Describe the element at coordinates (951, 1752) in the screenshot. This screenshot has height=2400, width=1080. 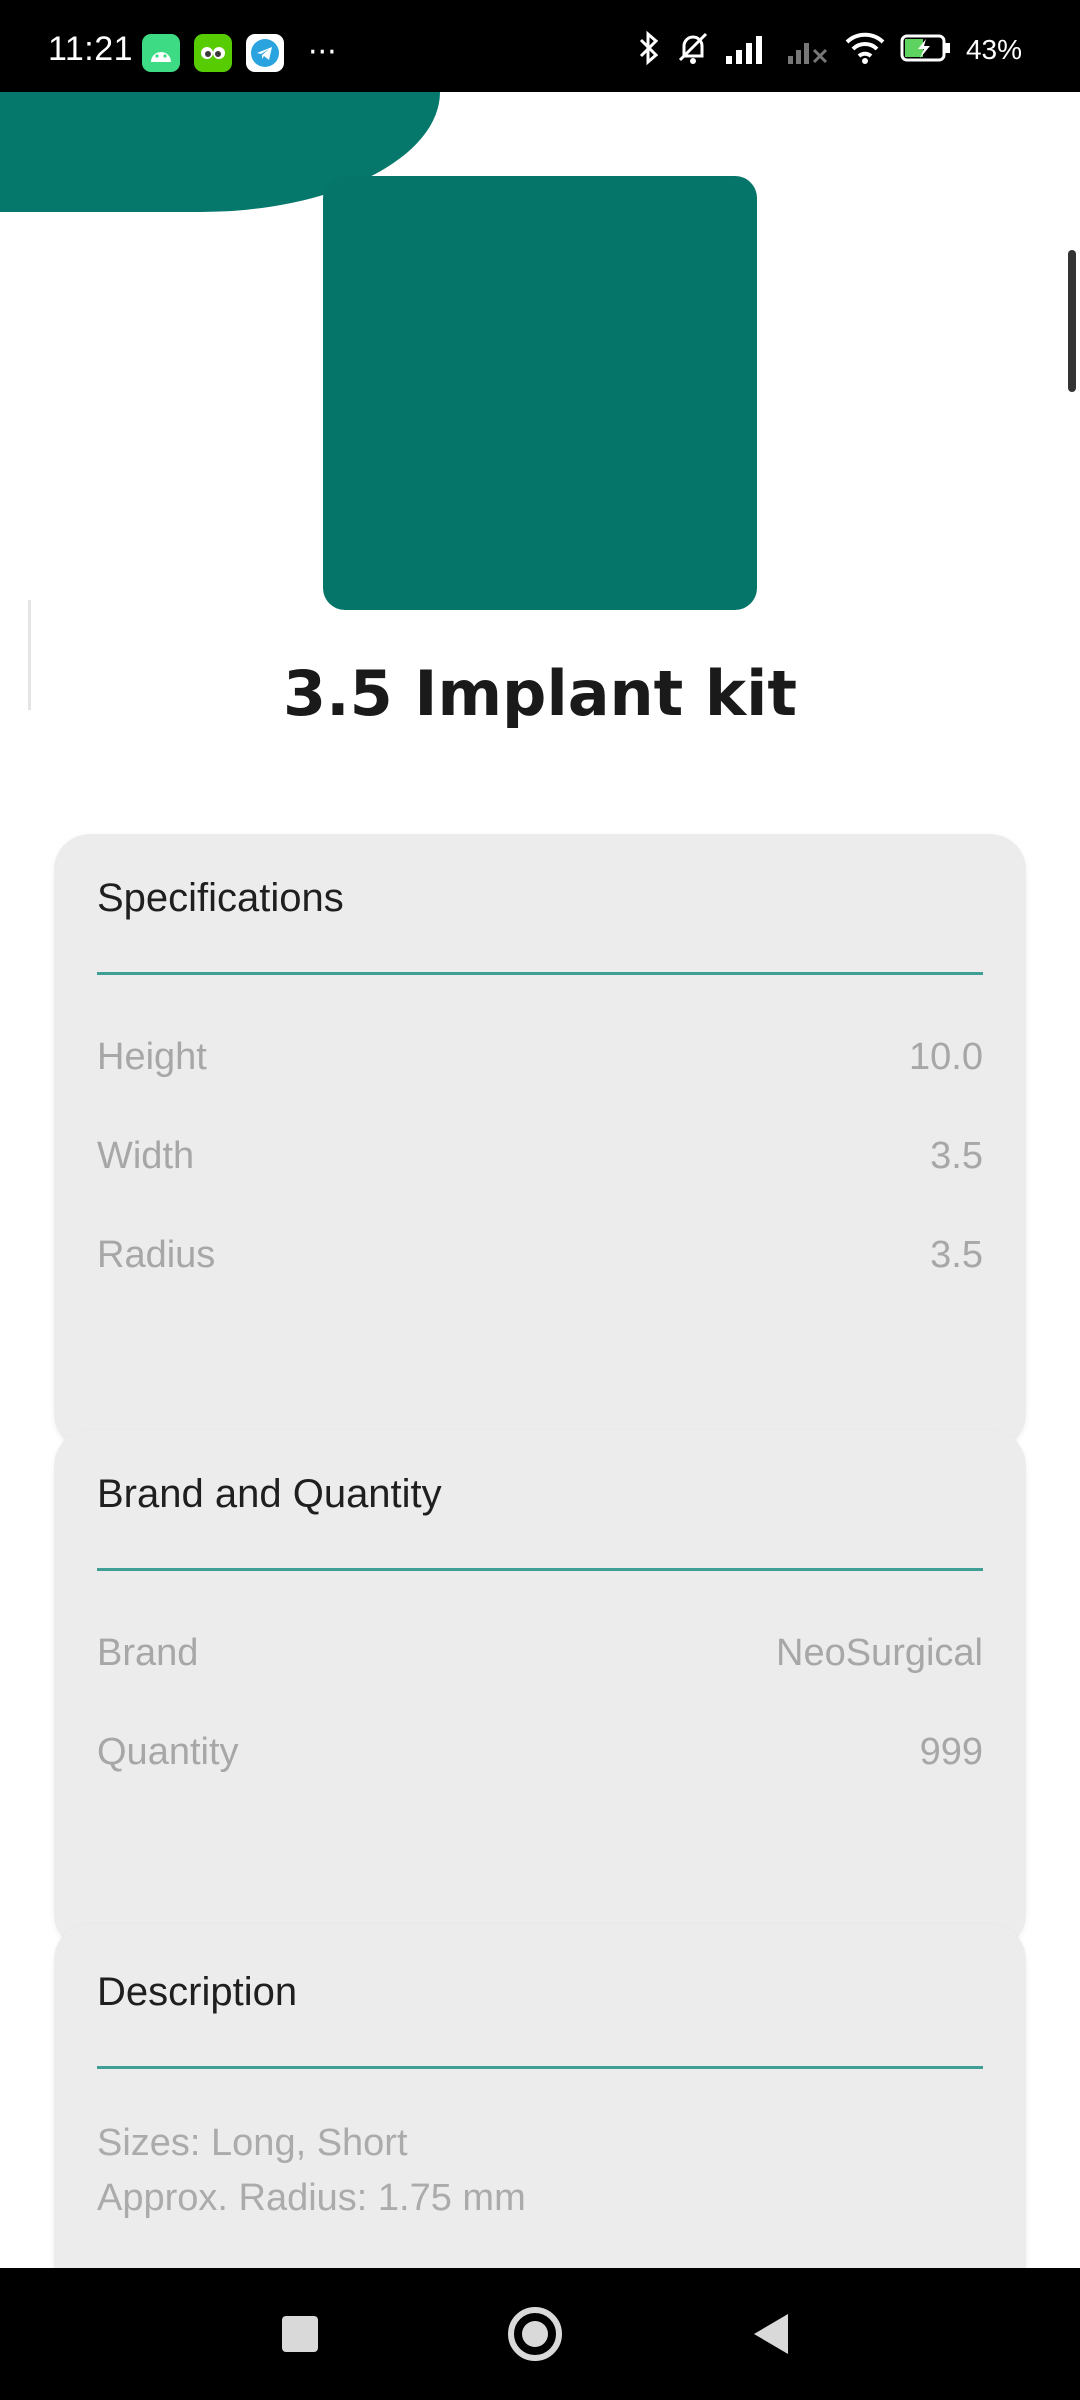
I see `quantity-value: 999` at that location.